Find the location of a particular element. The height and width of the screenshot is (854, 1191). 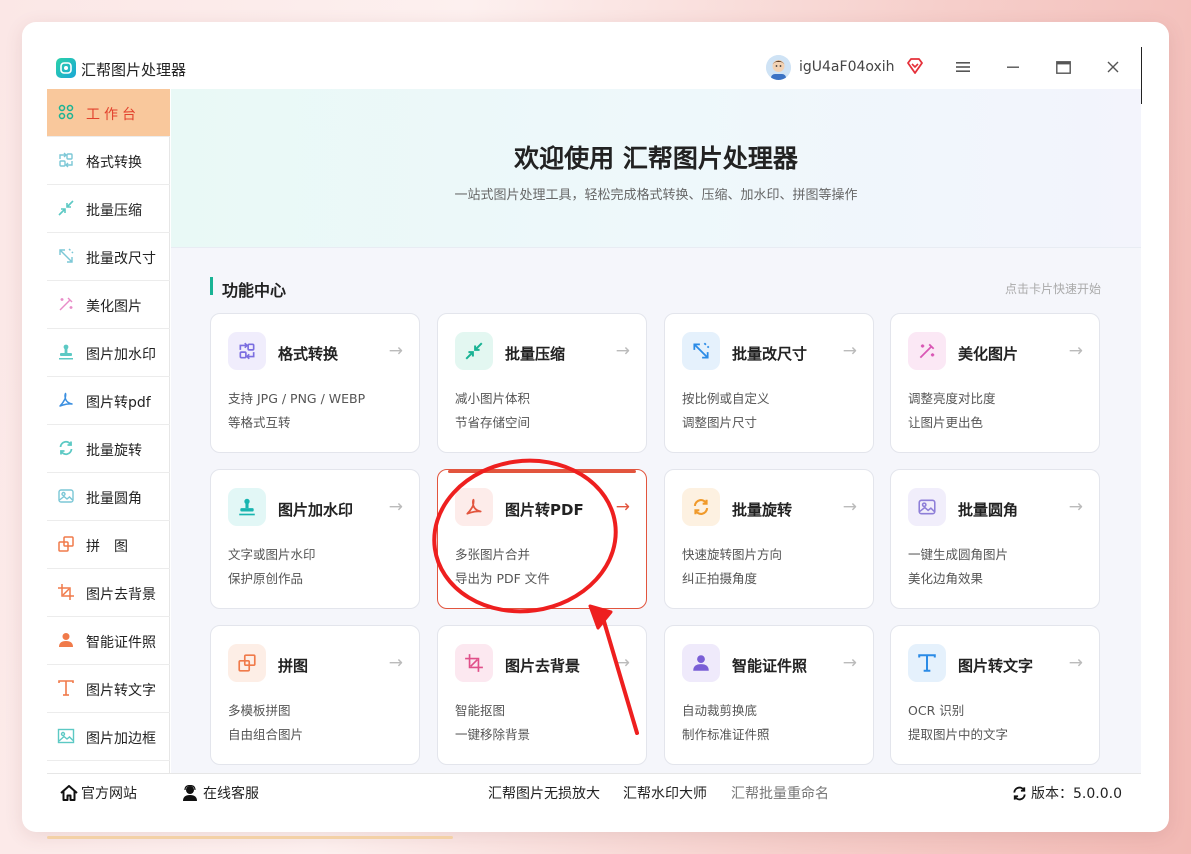

sidebar-item-batch-compress: 批量压缩 is located at coordinates (108, 209).